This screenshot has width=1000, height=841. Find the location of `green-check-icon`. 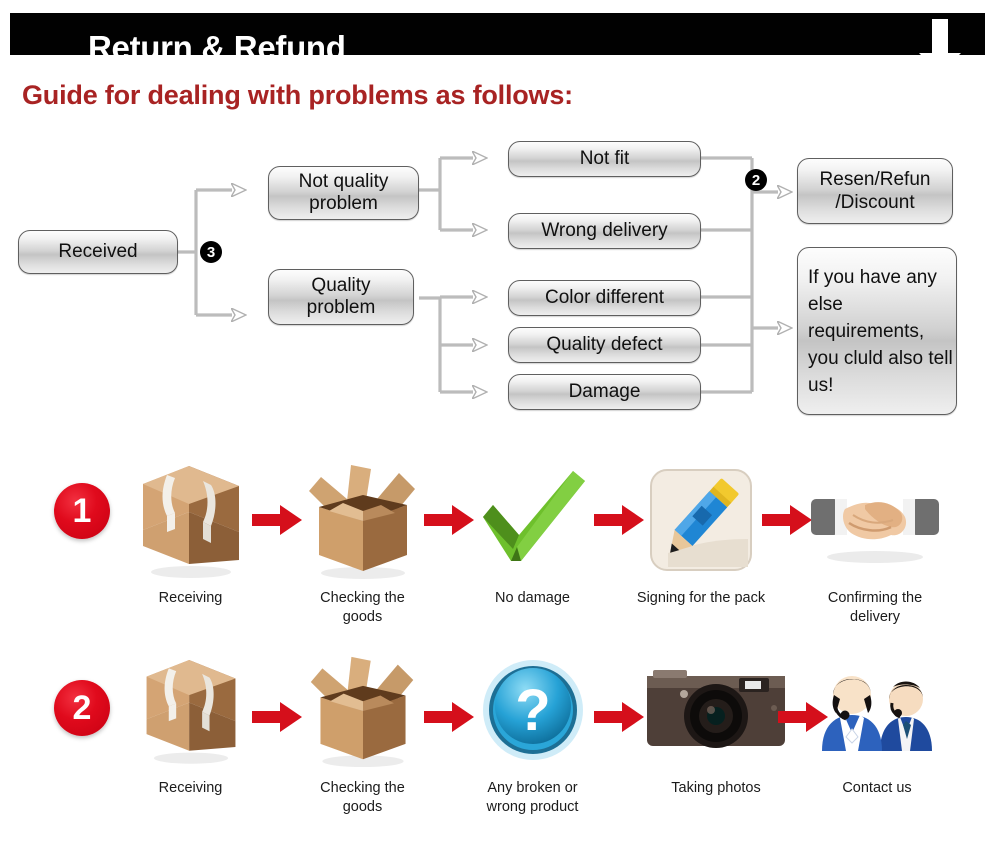

green-check-icon is located at coordinates (532, 520).